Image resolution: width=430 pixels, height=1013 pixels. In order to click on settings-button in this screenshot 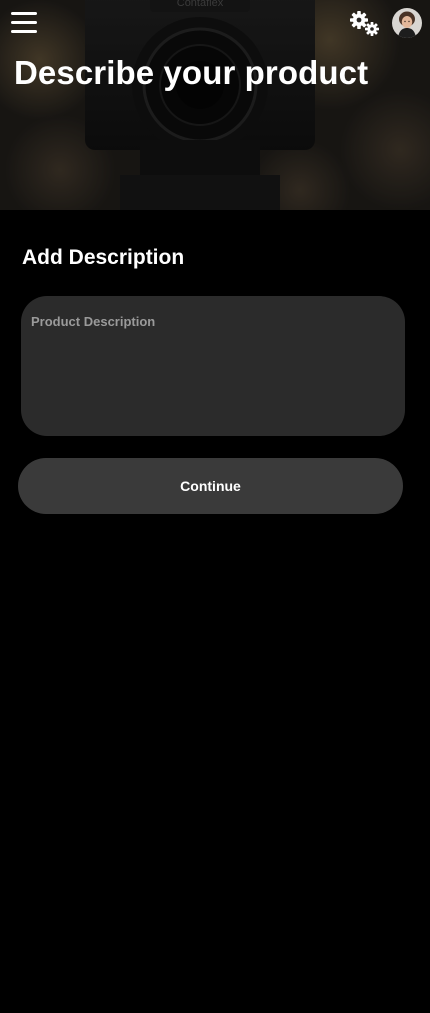, I will do `click(365, 24)`.